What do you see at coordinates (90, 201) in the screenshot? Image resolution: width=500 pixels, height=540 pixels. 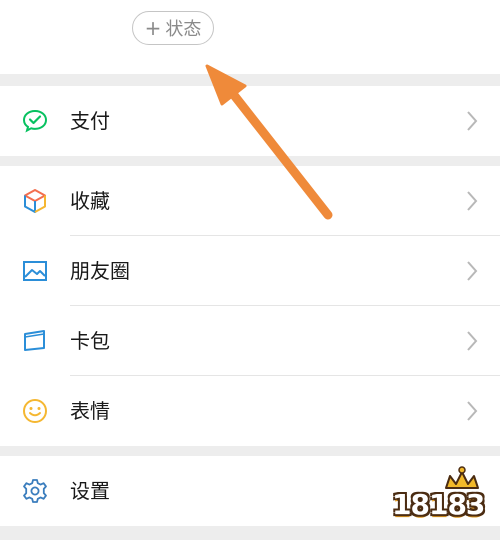 I see `menu-item-label: 收藏` at bounding box center [90, 201].